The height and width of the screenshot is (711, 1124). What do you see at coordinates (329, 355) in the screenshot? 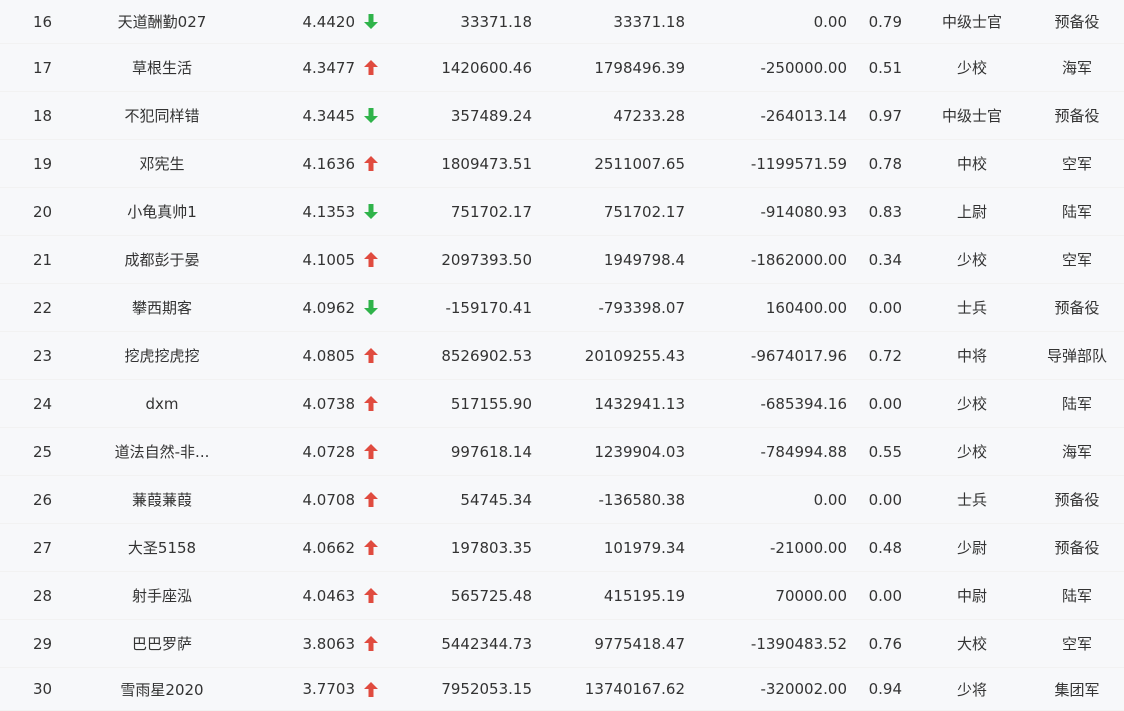
I see `score-cell: 4.0805` at bounding box center [329, 355].